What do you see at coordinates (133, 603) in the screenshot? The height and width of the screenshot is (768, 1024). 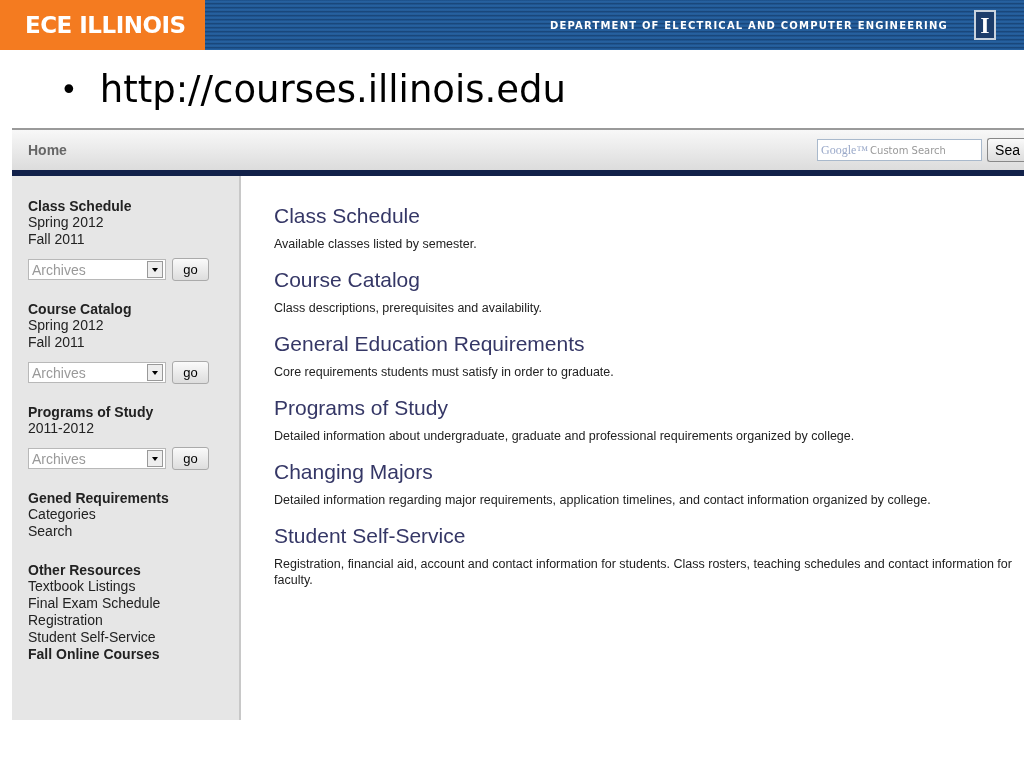 I see `sidebar-link: Final Exam Schedule` at bounding box center [133, 603].